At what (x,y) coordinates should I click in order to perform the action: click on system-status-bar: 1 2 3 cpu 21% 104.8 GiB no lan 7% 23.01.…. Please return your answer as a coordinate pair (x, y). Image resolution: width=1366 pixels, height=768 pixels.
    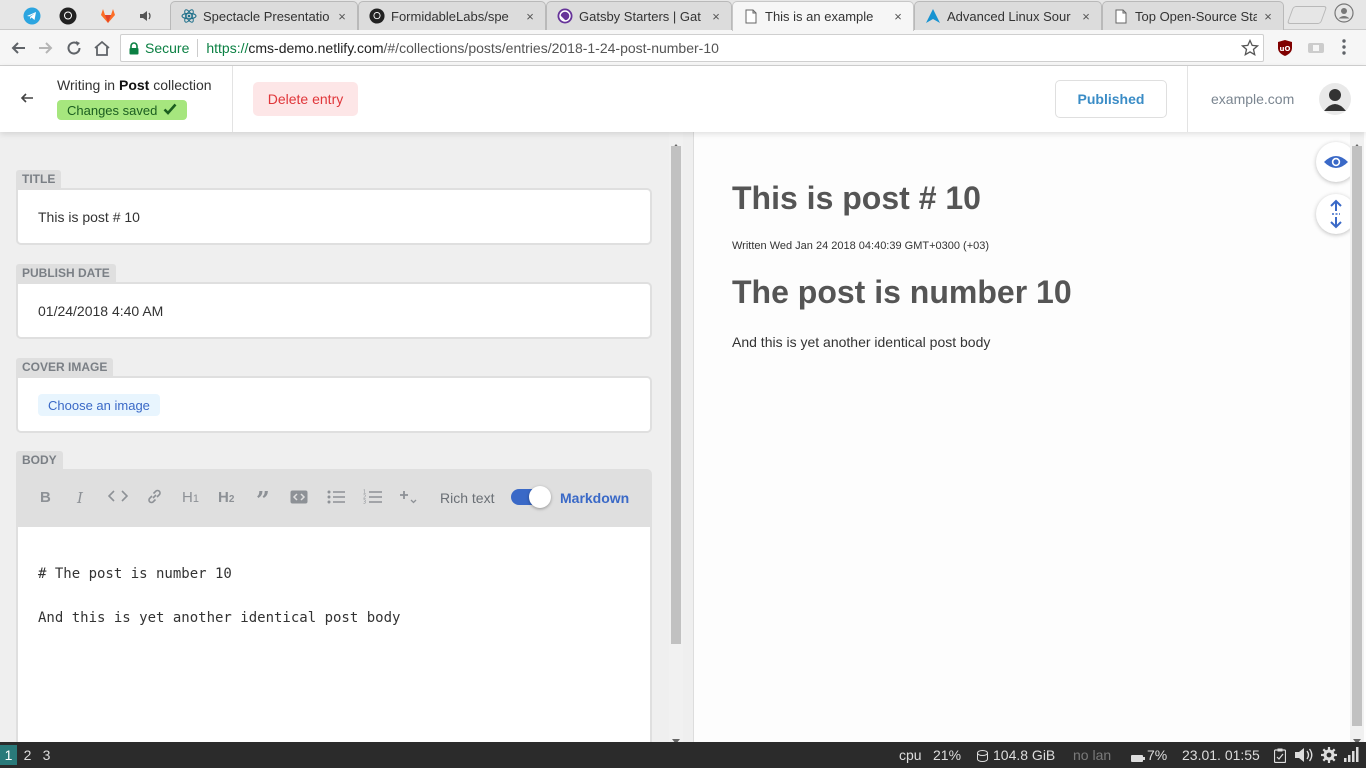
    Looking at the image, I should click on (683, 755).